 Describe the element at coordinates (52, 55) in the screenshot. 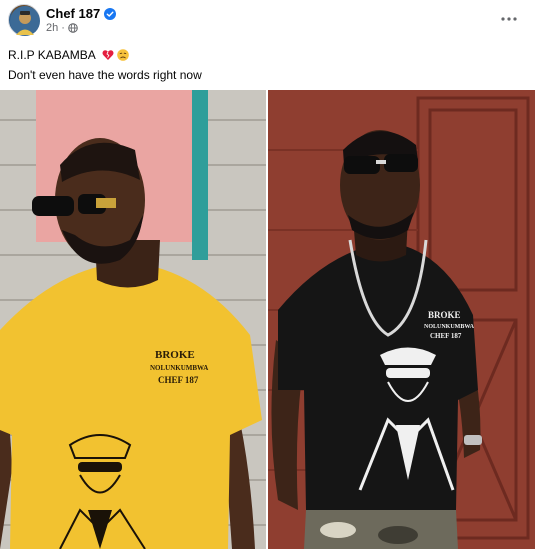

I see `post-text-rip: R.I.P KABAMBA` at that location.